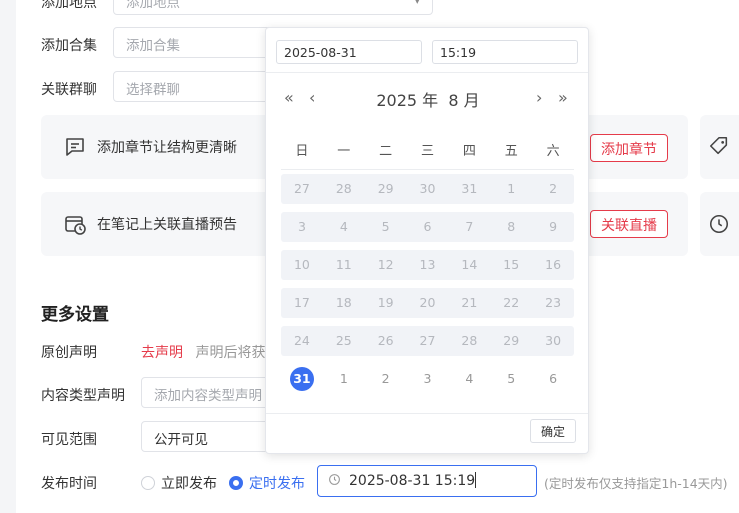 The width and height of the screenshot is (739, 513). What do you see at coordinates (148, 483) in the screenshot?
I see `publish-now-radio` at bounding box center [148, 483].